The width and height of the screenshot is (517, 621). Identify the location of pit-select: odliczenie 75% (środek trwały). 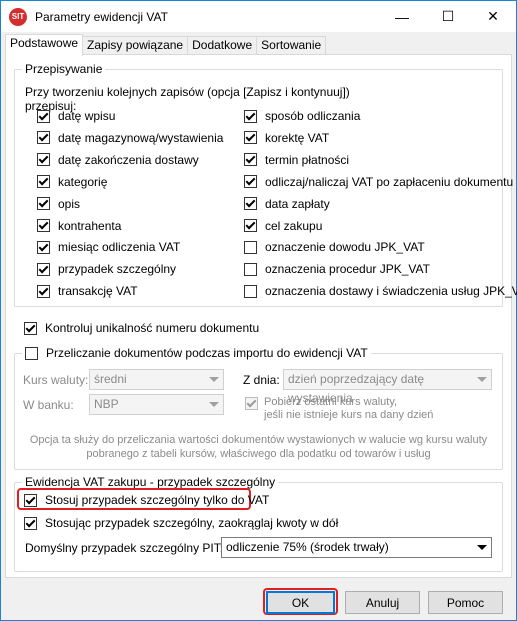
(356, 547).